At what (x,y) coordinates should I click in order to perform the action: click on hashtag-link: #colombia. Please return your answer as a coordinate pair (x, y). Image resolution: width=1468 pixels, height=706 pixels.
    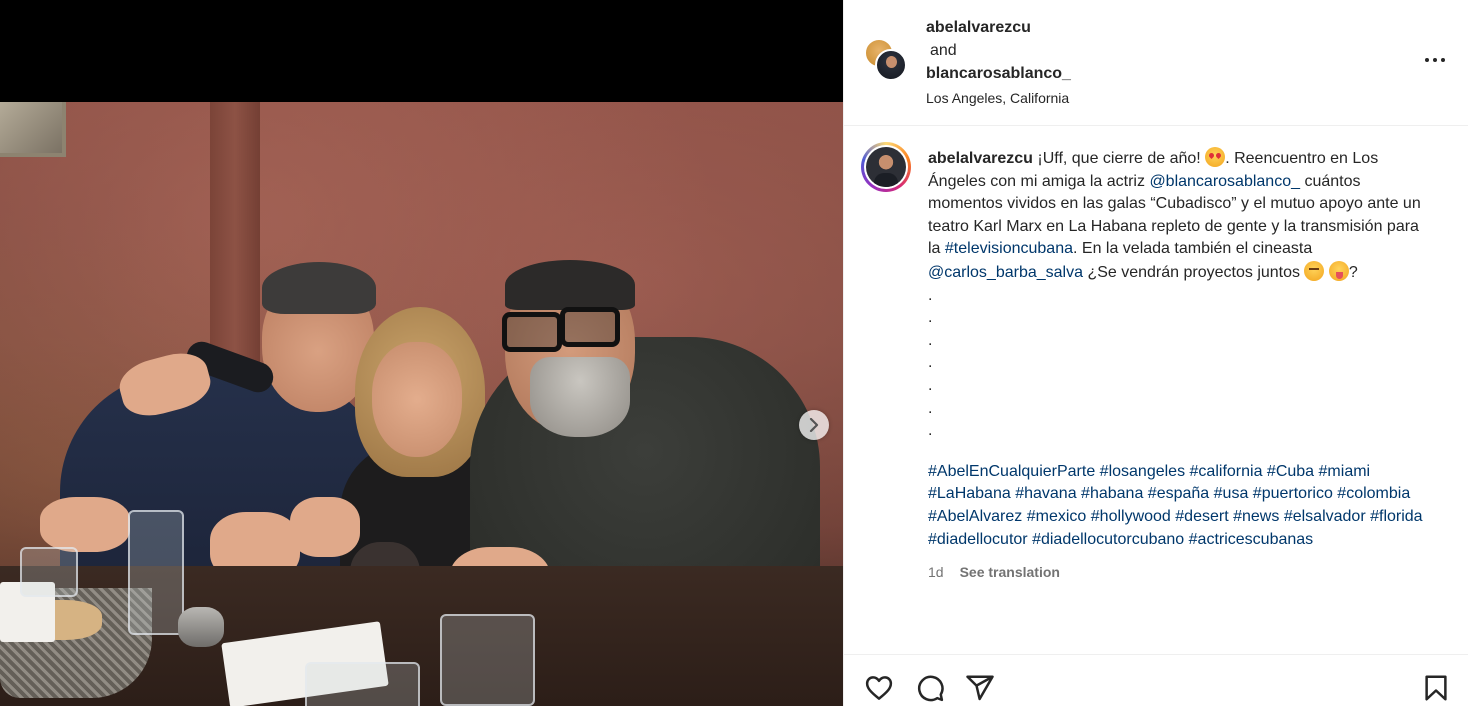
    Looking at the image, I should click on (1373, 493).